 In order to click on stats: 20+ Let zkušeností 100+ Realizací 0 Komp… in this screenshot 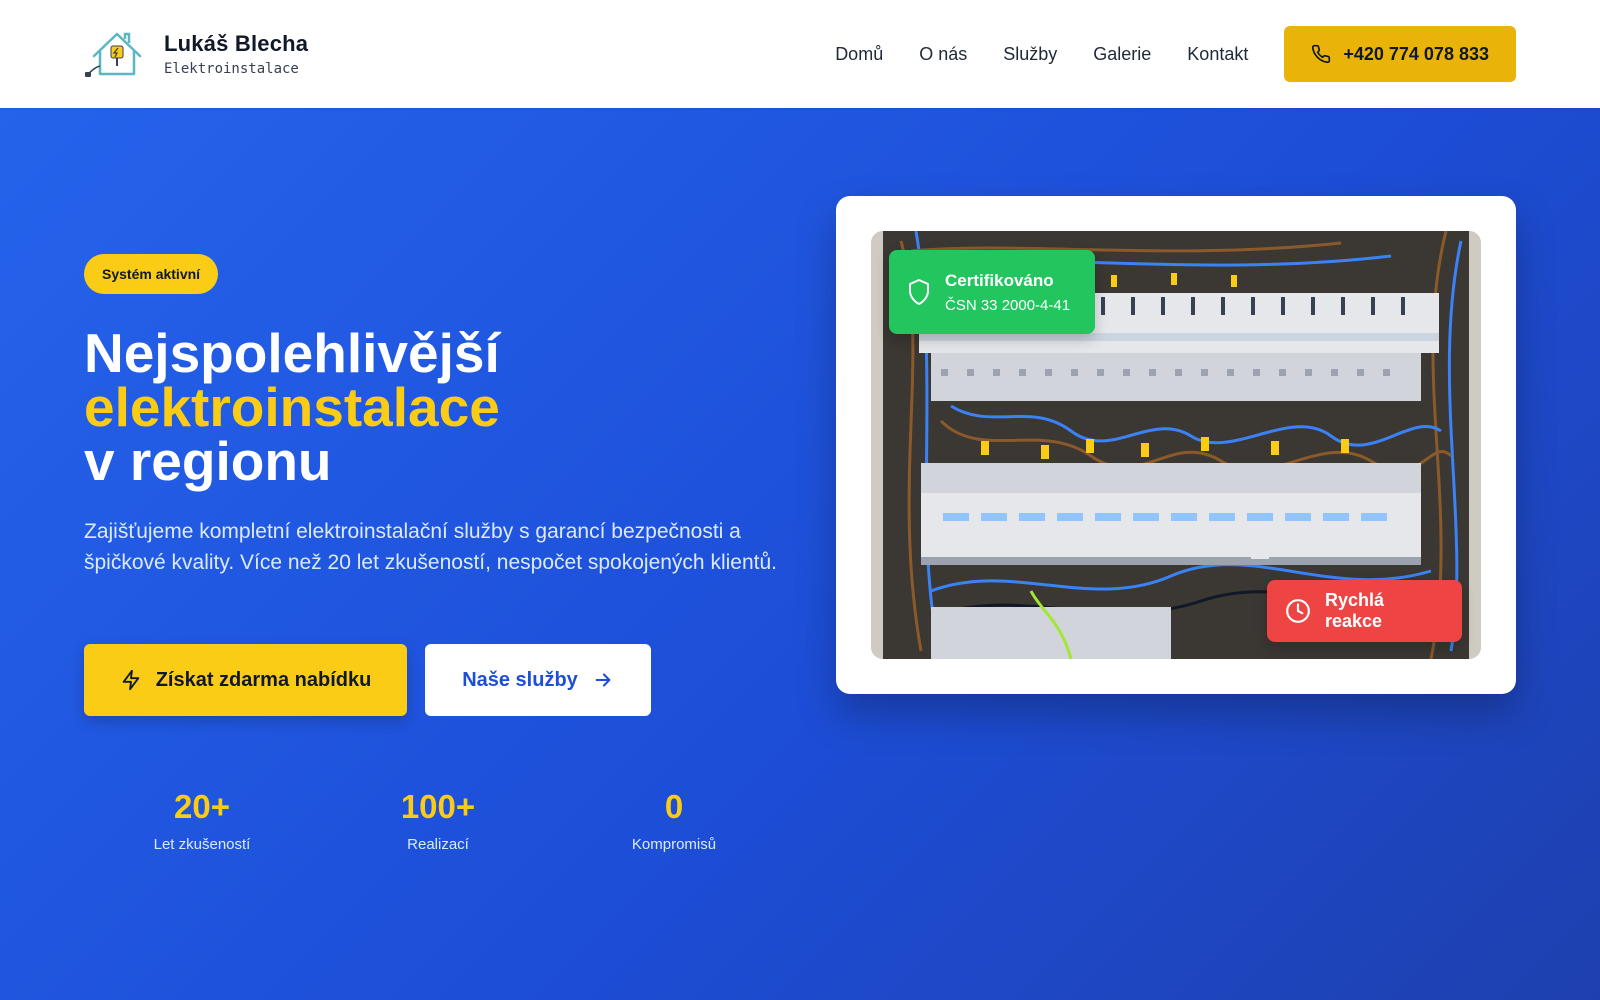, I will do `click(438, 820)`.